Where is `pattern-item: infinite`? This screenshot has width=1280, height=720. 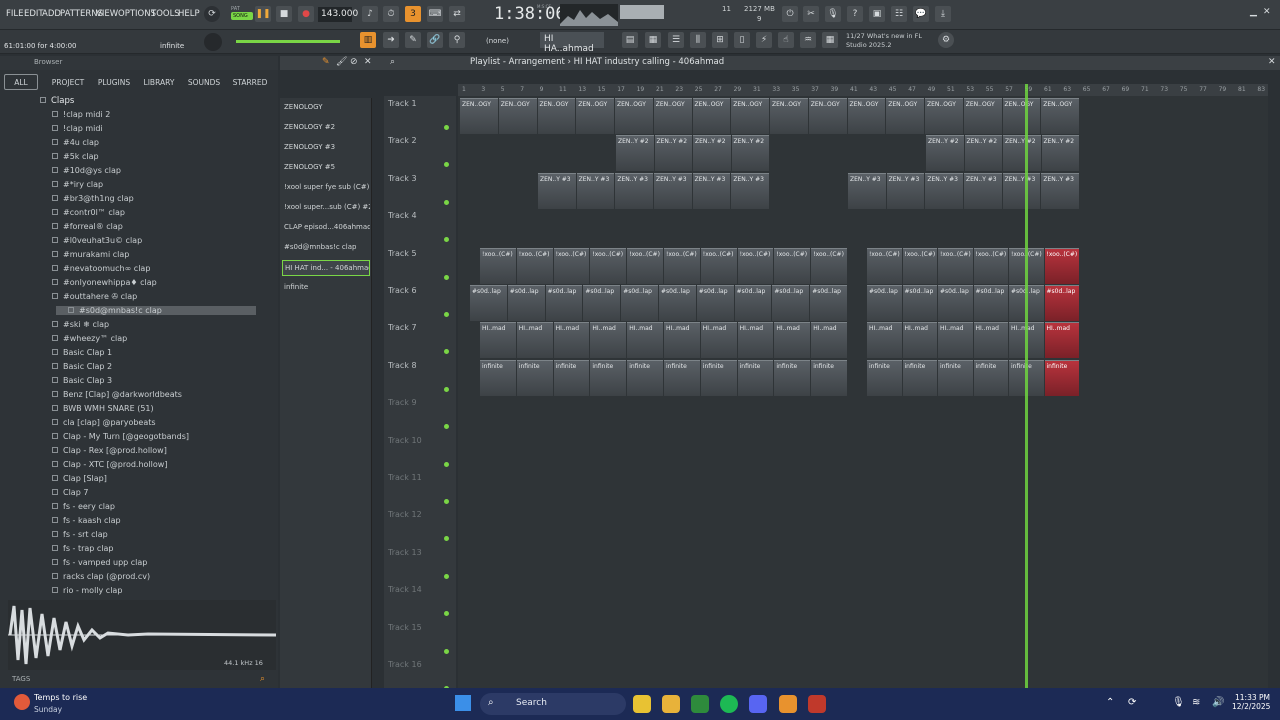 pattern-item: infinite is located at coordinates (326, 288).